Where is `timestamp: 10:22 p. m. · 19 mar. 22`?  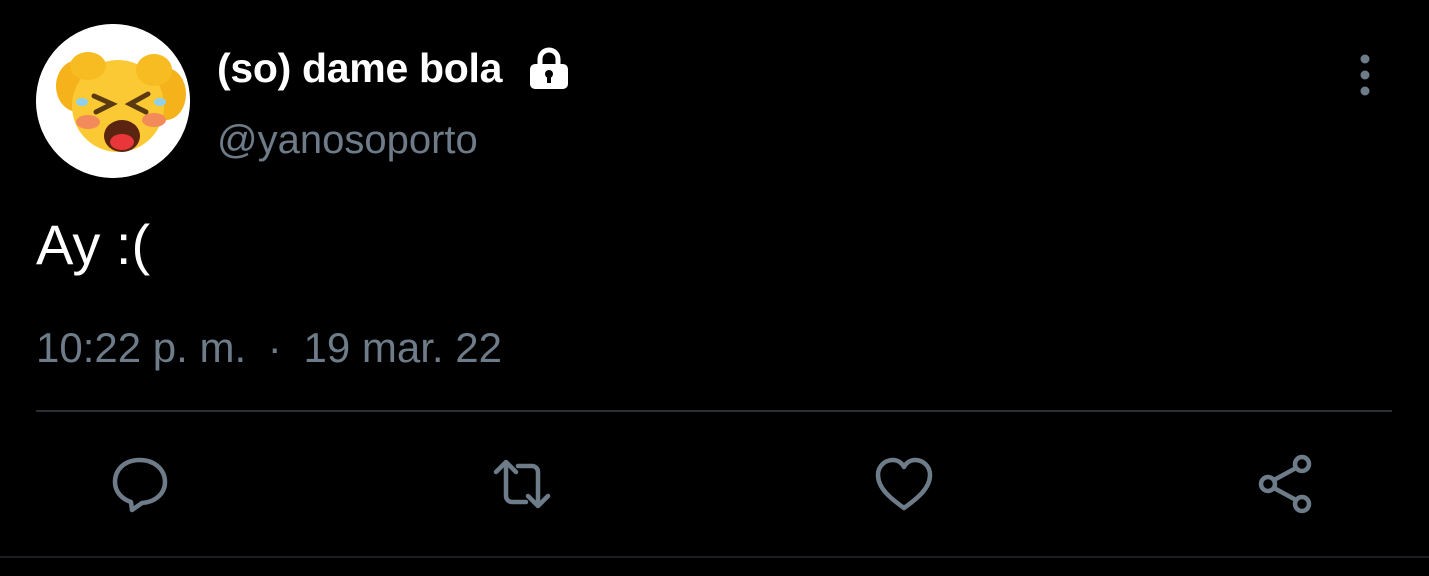
timestamp: 10:22 p. m. · 19 mar. 22 is located at coordinates (269, 348).